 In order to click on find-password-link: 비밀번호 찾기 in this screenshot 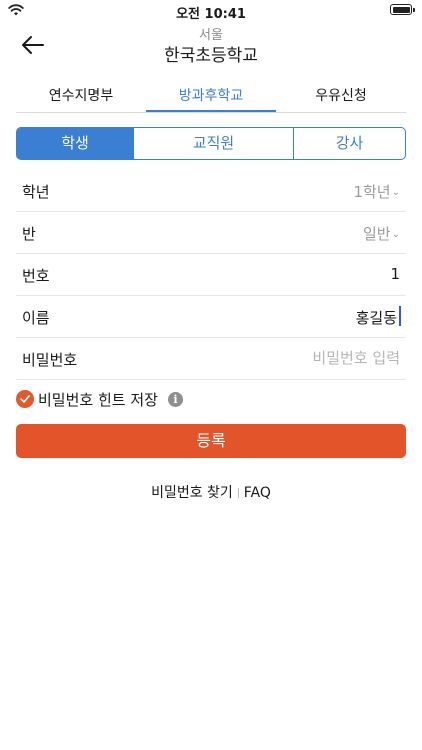, I will do `click(192, 493)`.